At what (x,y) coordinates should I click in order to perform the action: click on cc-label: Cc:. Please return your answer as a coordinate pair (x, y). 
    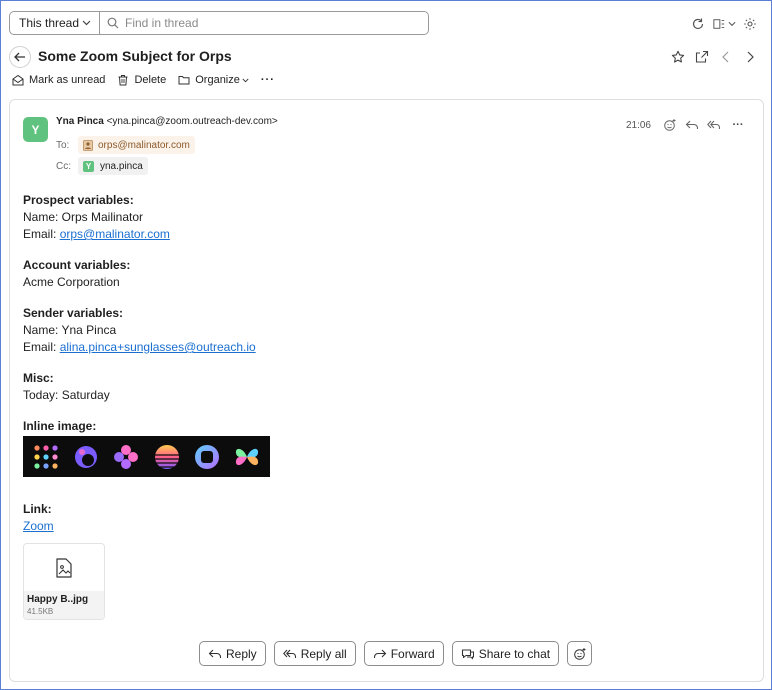
    Looking at the image, I should click on (63, 166).